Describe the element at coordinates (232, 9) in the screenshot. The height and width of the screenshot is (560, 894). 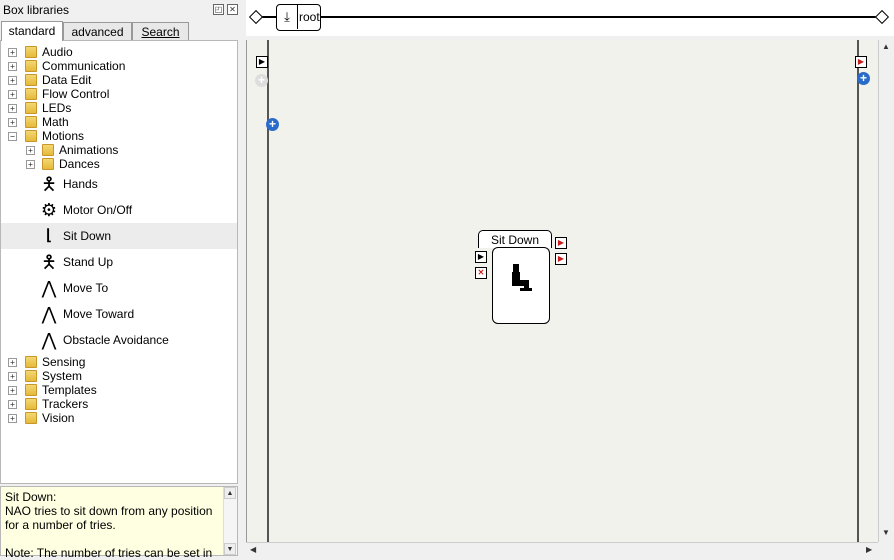
I see `close-icon: ✕` at that location.